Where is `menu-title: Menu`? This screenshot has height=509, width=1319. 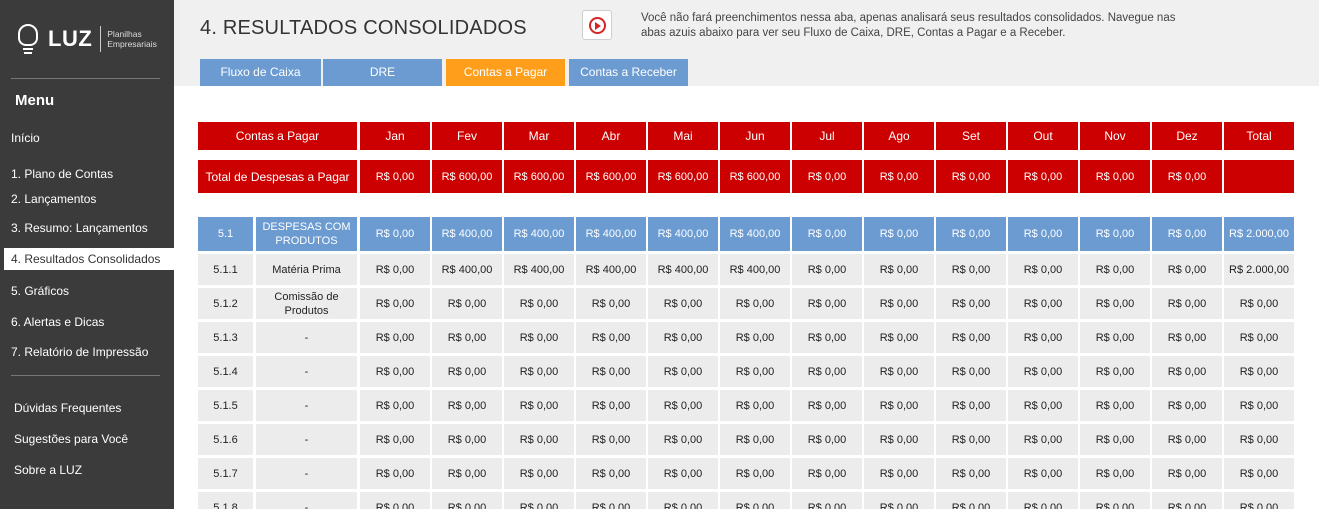 menu-title: Menu is located at coordinates (35, 100).